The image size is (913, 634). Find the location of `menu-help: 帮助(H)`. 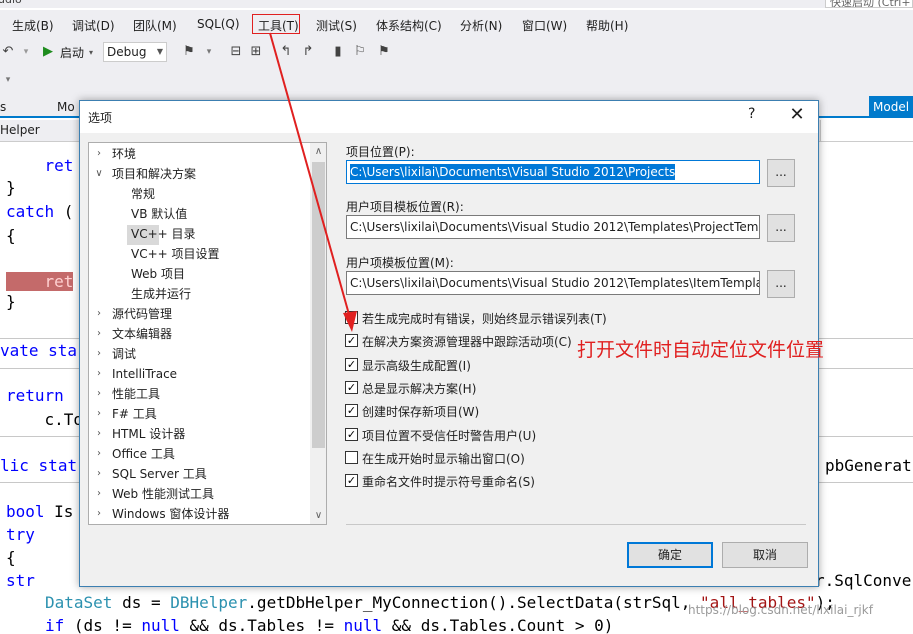

menu-help: 帮助(H) is located at coordinates (607, 25).